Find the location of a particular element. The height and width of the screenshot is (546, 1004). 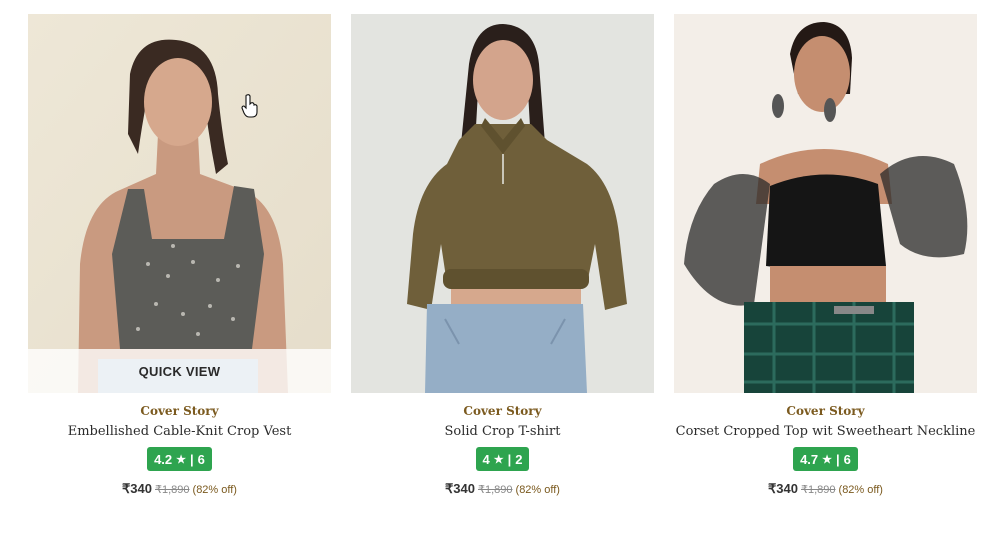

quick-view-button: QUICK VIEW is located at coordinates (179, 371).